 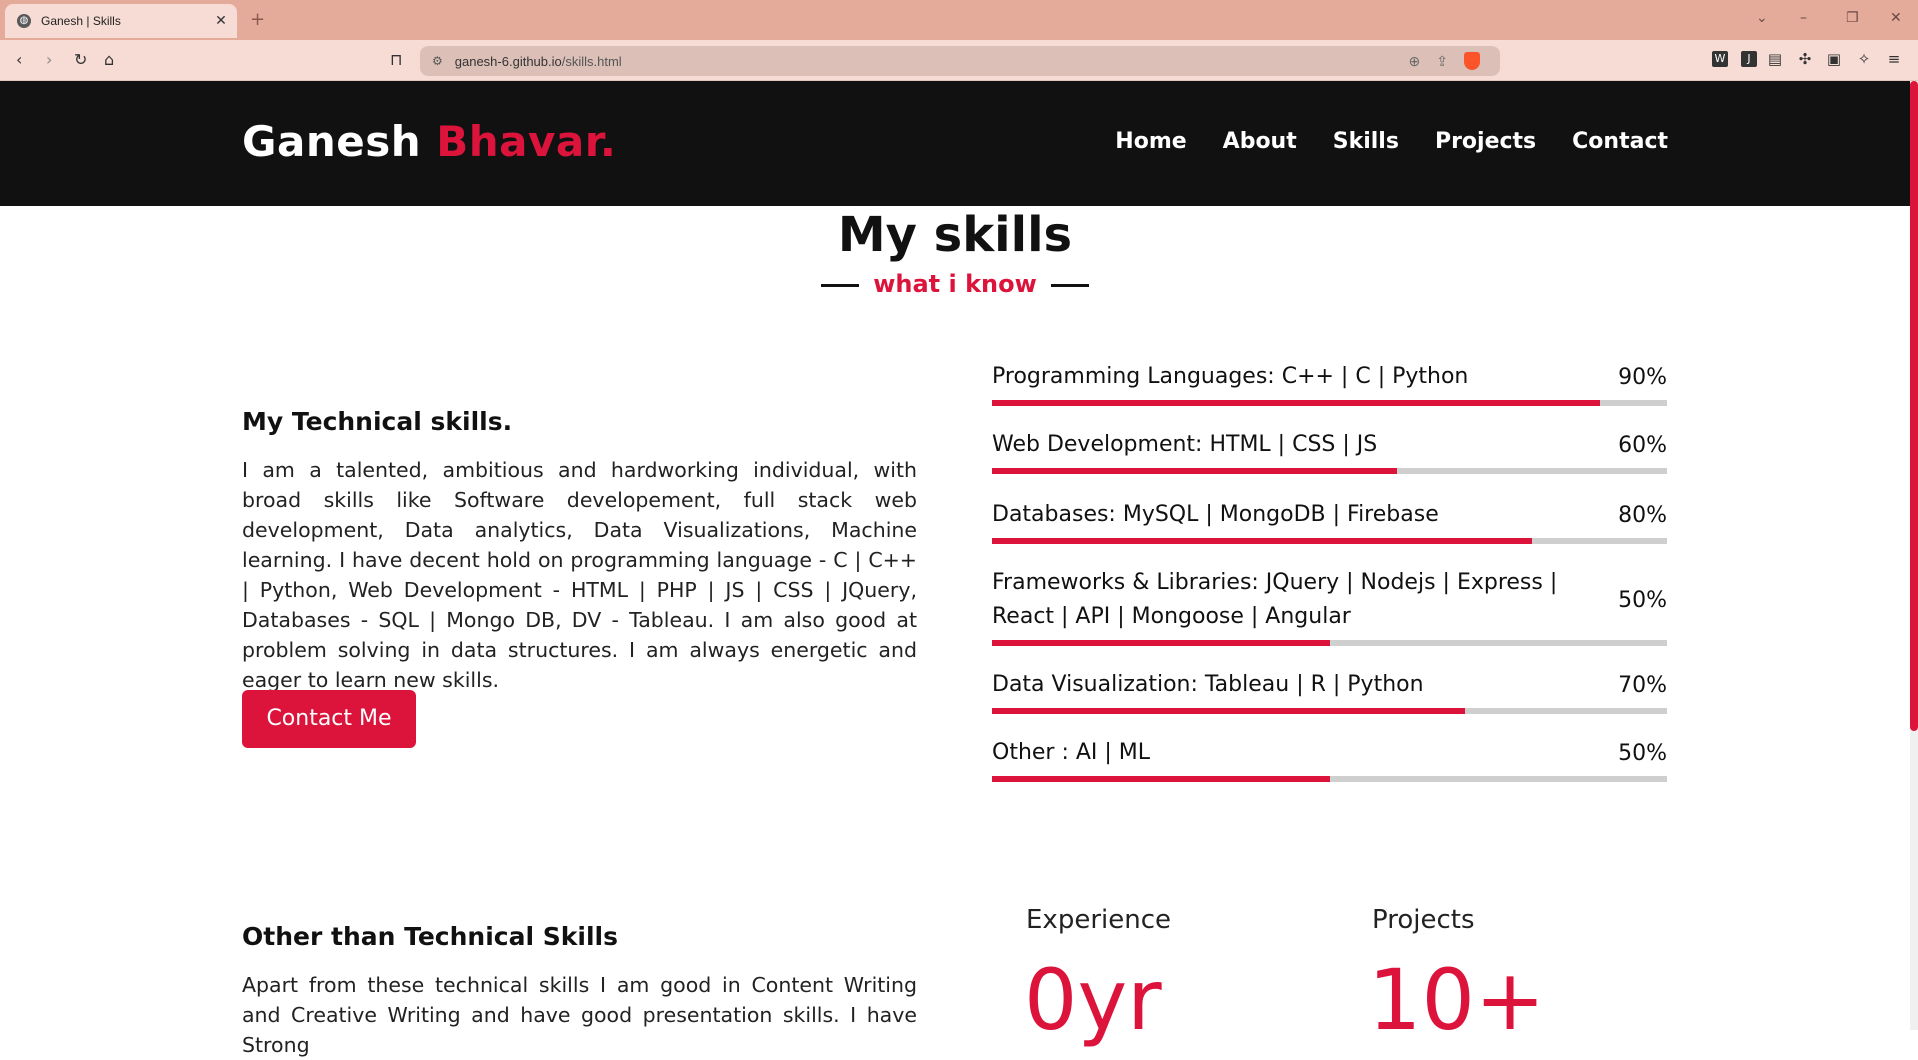 I want to click on skill-percent: 90%, so click(x=1642, y=377).